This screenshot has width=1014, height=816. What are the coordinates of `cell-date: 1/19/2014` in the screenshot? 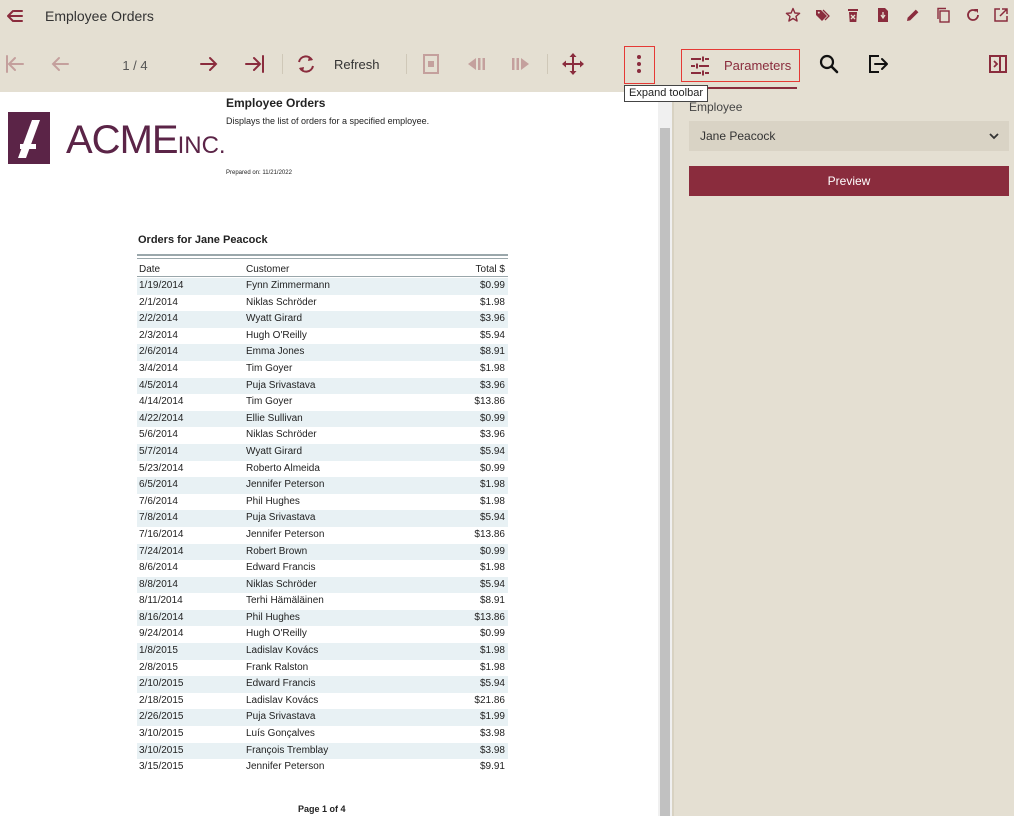 It's located at (161, 285).